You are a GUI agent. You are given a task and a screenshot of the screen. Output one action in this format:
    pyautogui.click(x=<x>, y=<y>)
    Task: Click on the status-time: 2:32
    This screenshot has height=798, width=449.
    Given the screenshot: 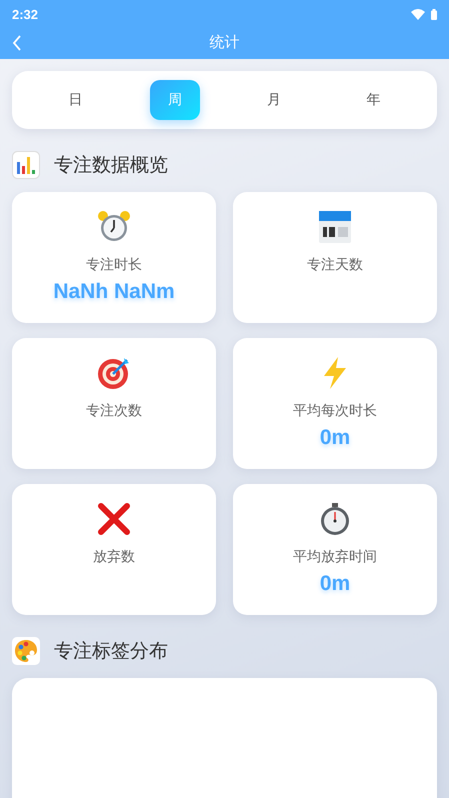 What is the action you would take?
    pyautogui.click(x=25, y=14)
    